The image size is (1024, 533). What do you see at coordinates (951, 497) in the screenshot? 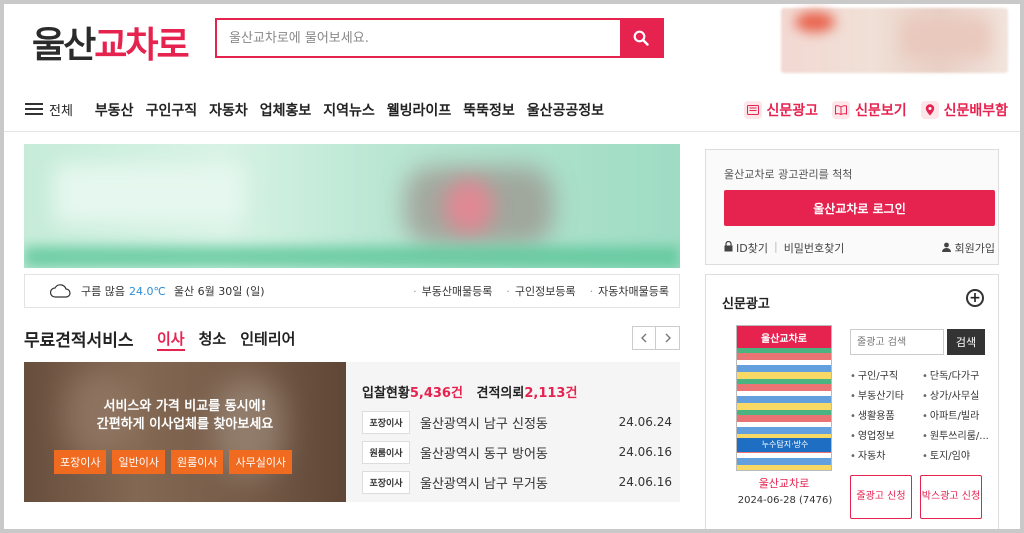
I see `box-ad-apply-button: 박스광고 신청` at bounding box center [951, 497].